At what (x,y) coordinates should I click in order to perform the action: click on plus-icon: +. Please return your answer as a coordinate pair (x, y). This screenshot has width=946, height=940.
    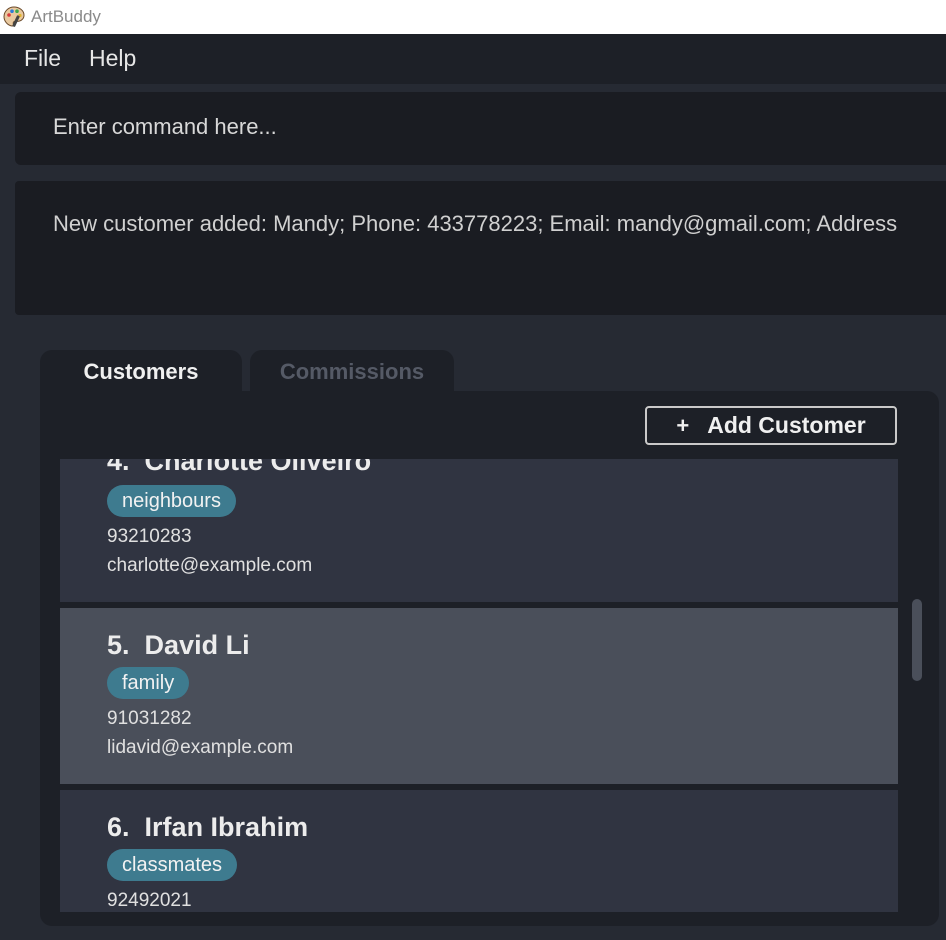
    Looking at the image, I should click on (683, 425).